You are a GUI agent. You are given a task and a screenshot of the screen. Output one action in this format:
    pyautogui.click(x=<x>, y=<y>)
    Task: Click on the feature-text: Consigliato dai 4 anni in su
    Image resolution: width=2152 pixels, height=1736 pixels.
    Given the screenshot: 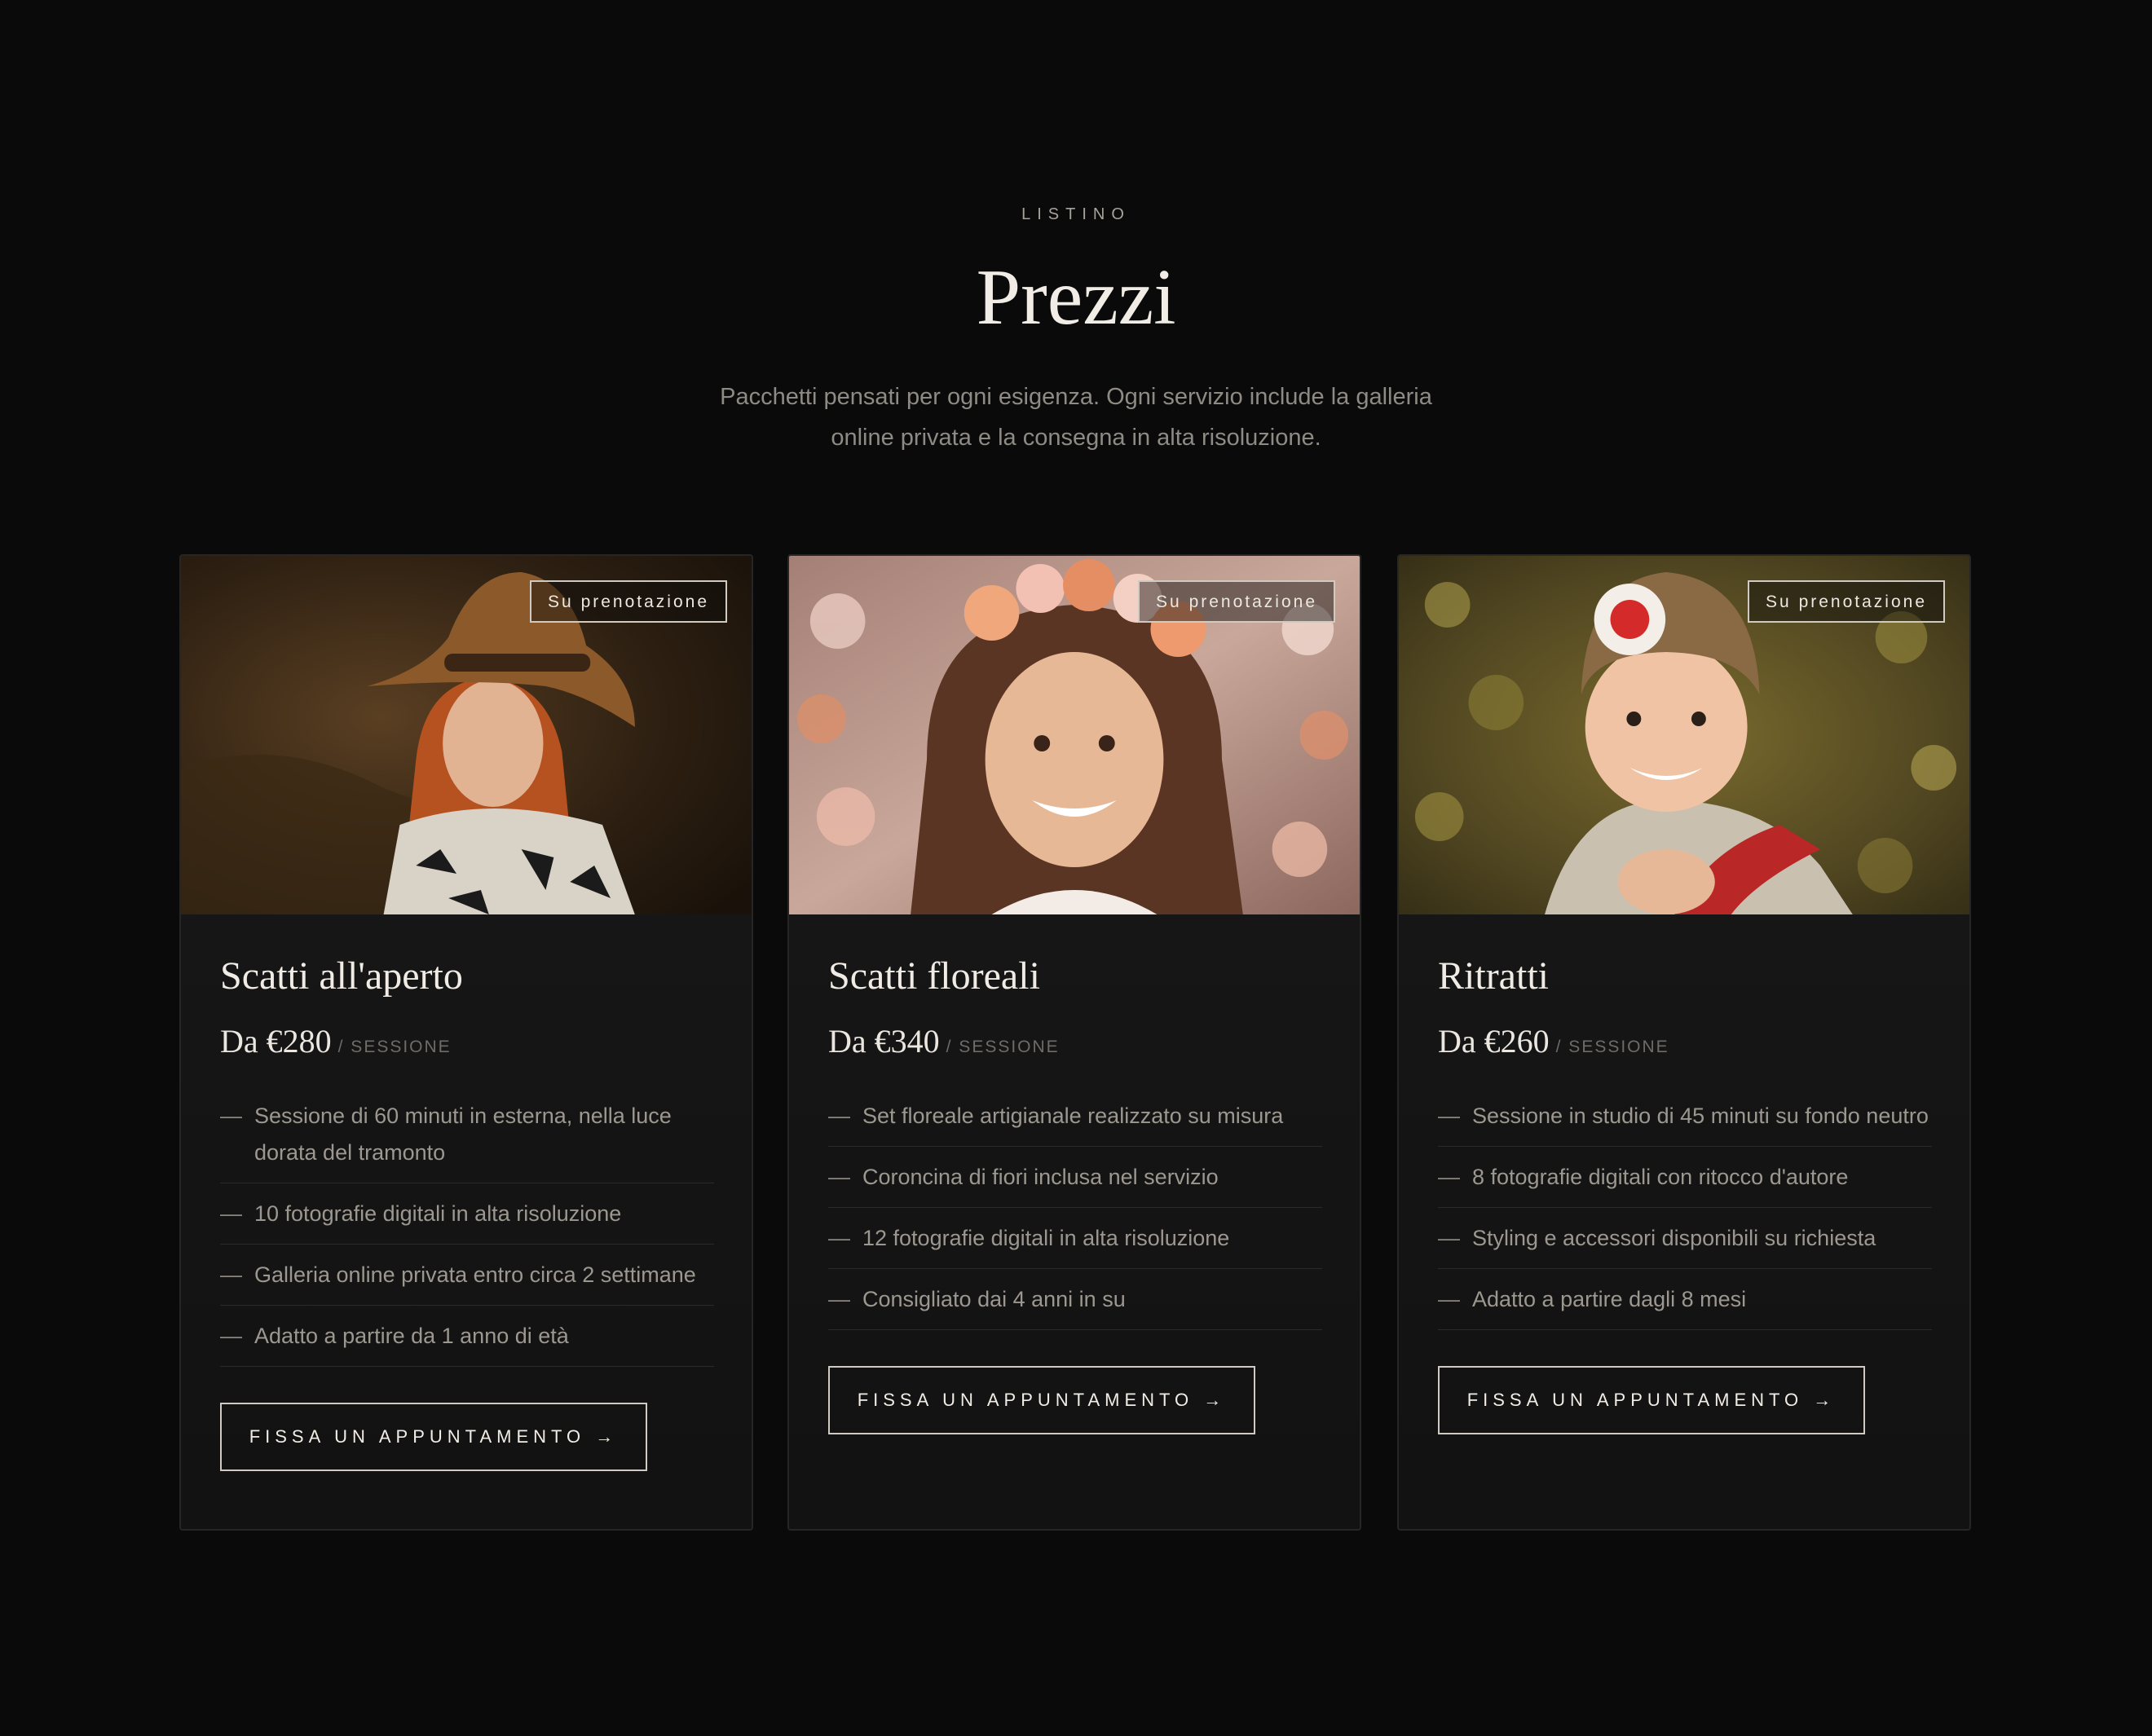 What is the action you would take?
    pyautogui.click(x=994, y=1299)
    